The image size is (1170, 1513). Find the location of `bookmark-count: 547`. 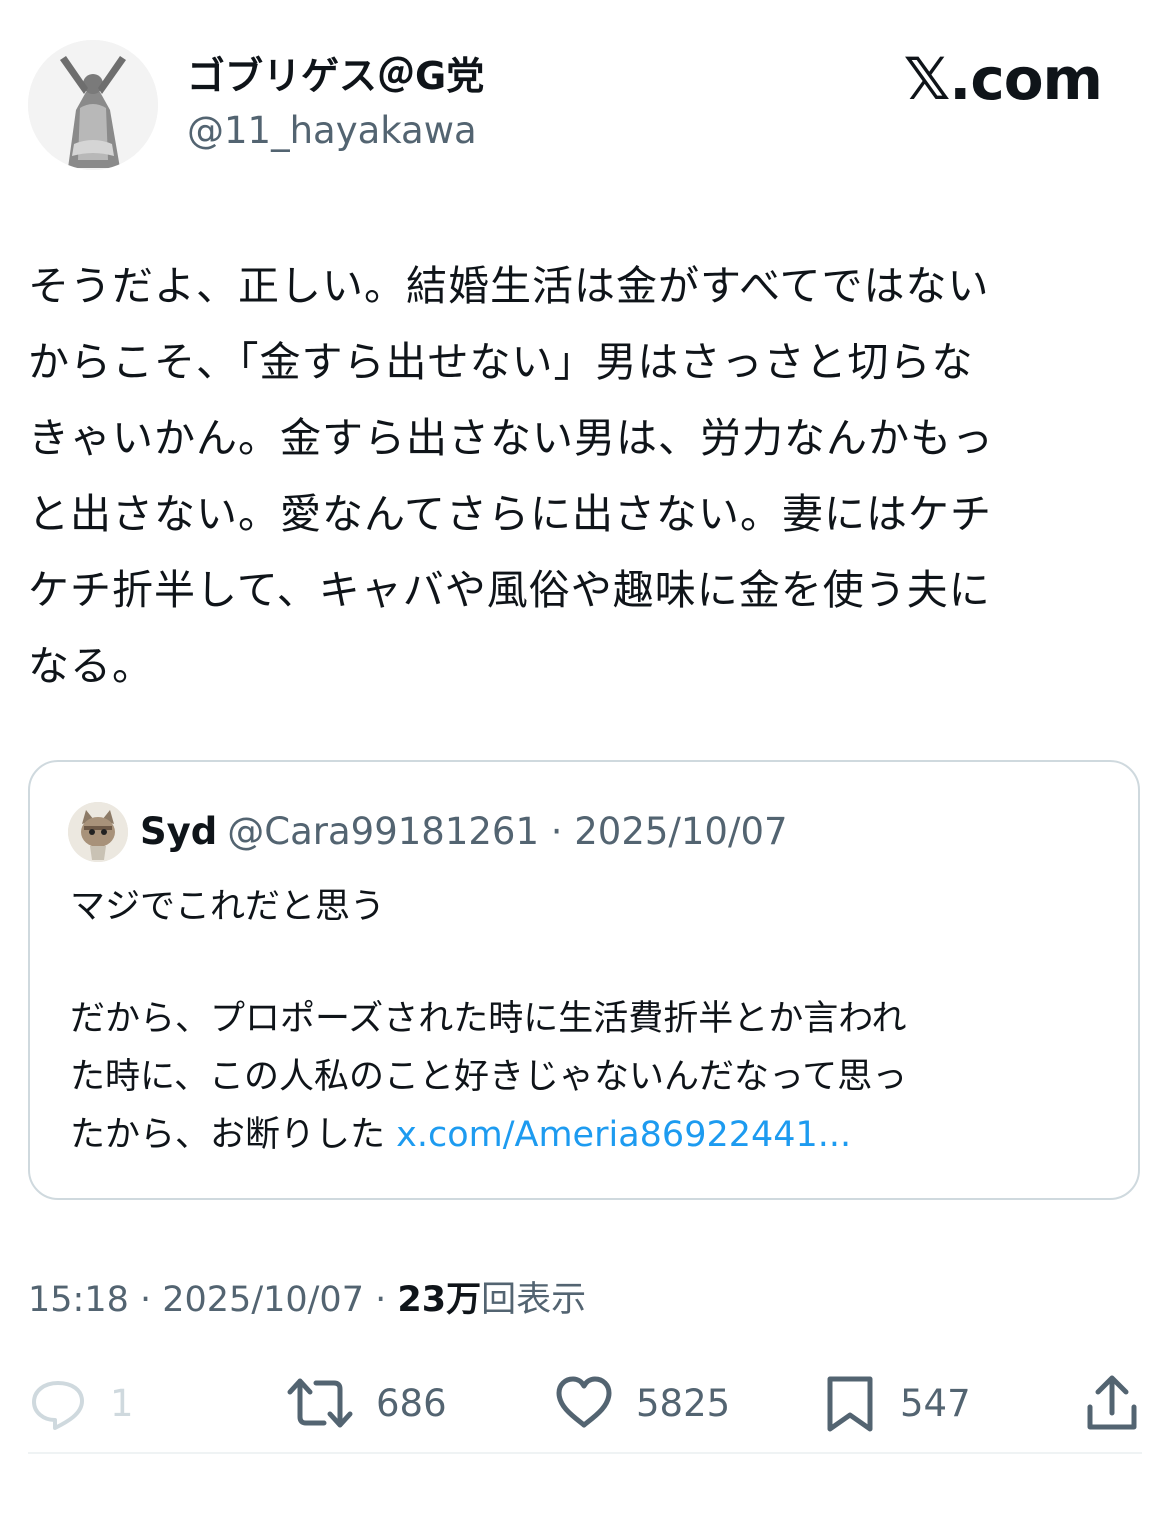

bookmark-count: 547 is located at coordinates (935, 1403).